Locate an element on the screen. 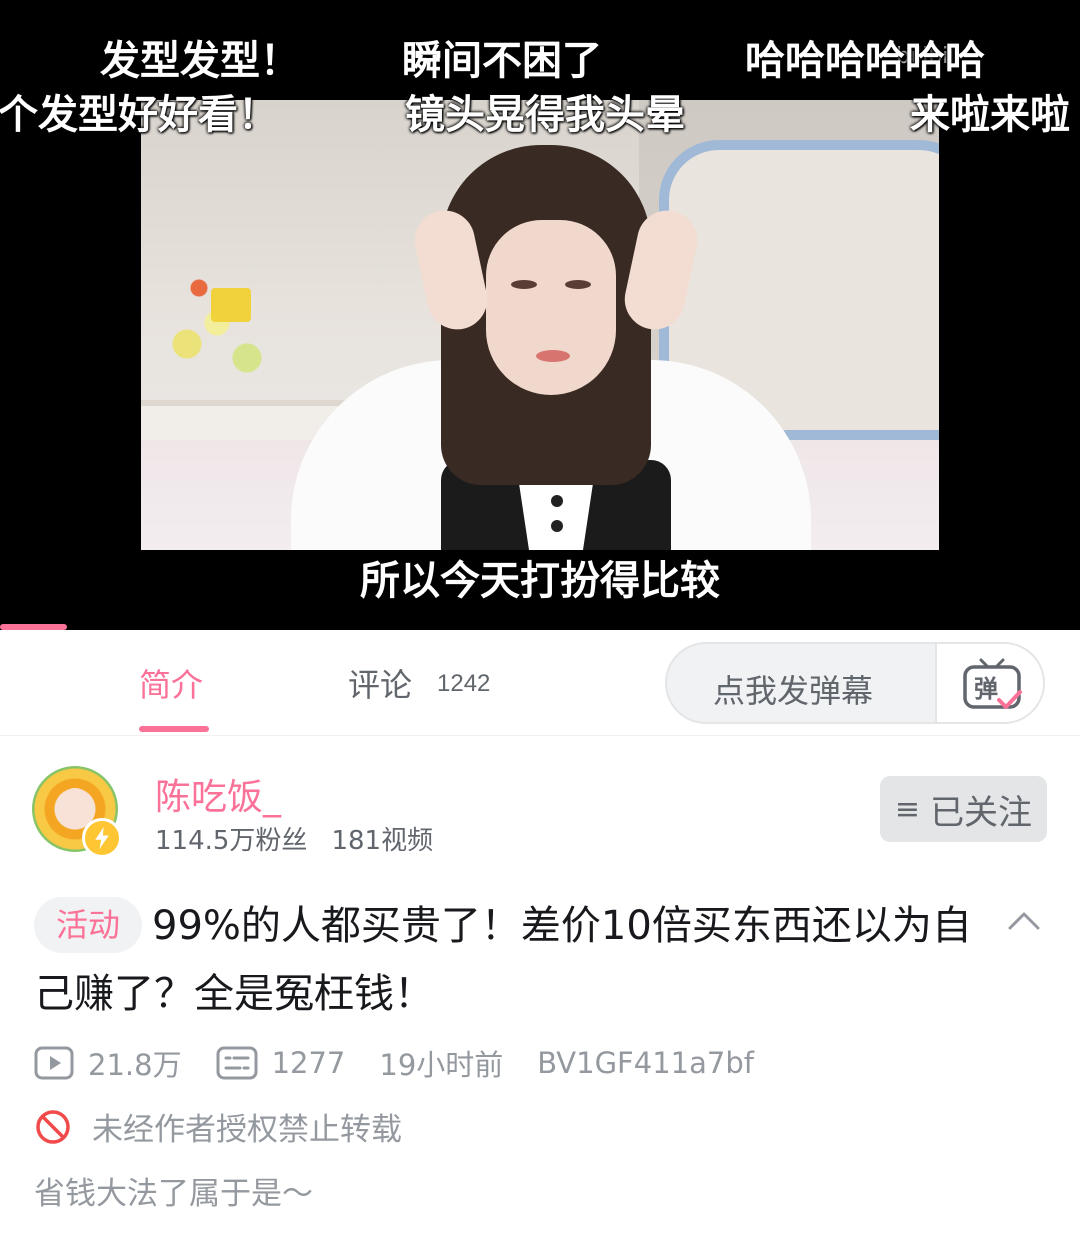 This screenshot has width=1080, height=1234. tab-bar: 简介 评论 1242 点我发弹幕 弹 is located at coordinates (540, 683).